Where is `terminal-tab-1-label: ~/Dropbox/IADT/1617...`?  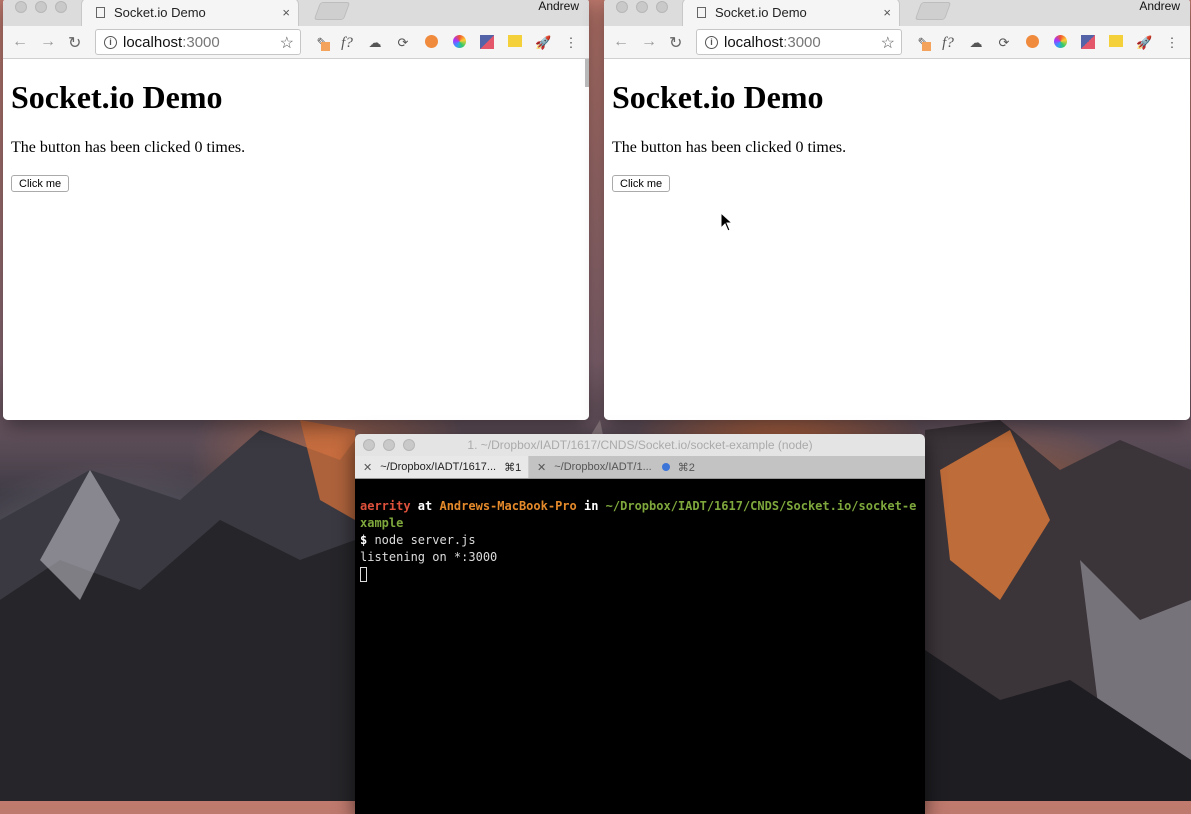
terminal-tab-1-label: ~/Dropbox/IADT/1617... is located at coordinates (438, 467).